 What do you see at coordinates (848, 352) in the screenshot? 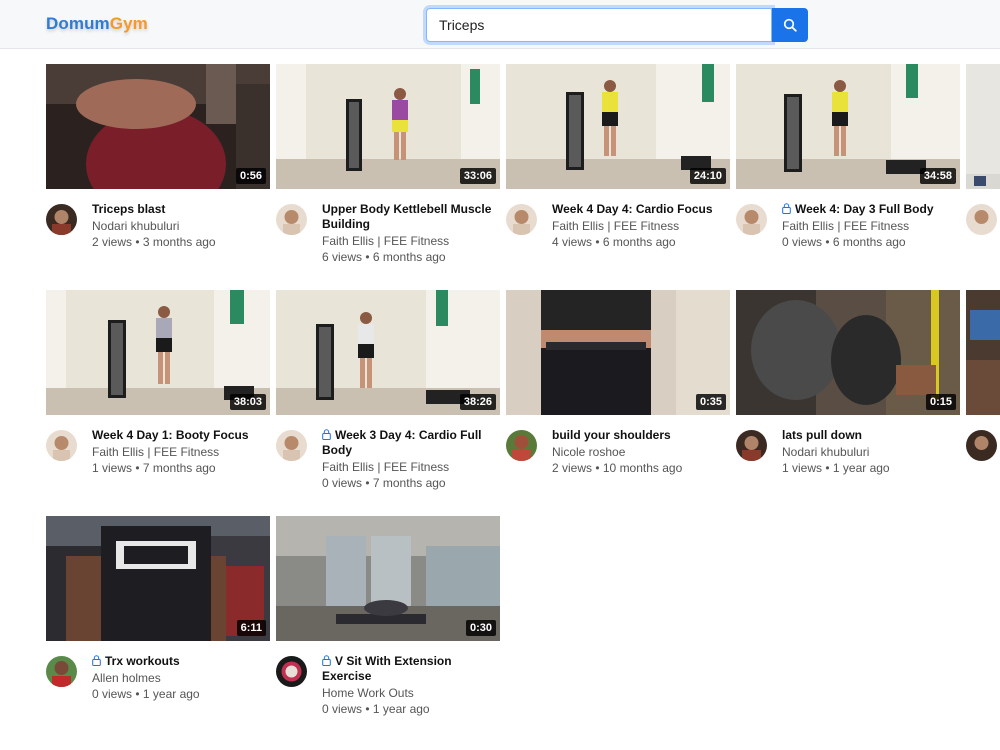
I see `video-thumbnail: 0:15` at bounding box center [848, 352].